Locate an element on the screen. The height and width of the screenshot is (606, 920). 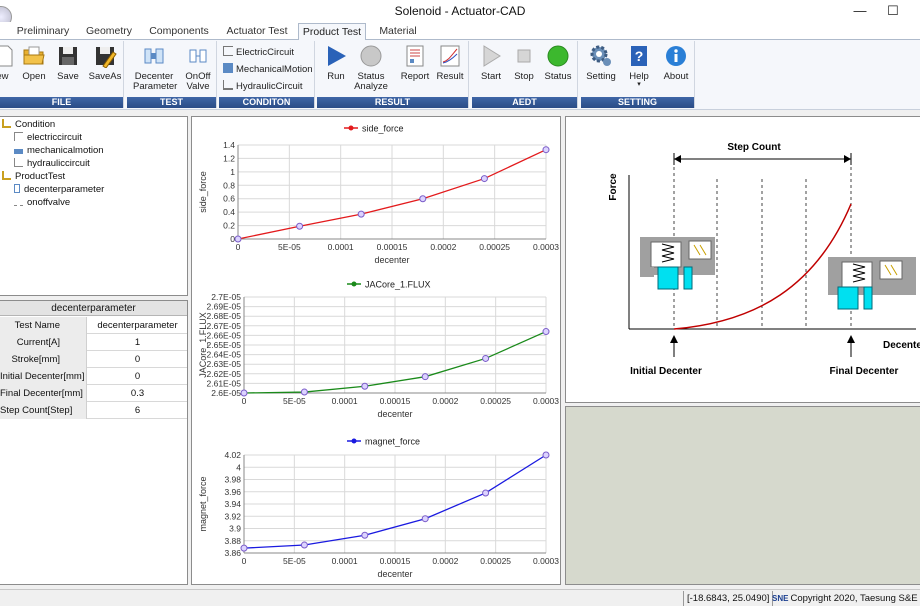
run-button: Run is located at coordinates (336, 63).